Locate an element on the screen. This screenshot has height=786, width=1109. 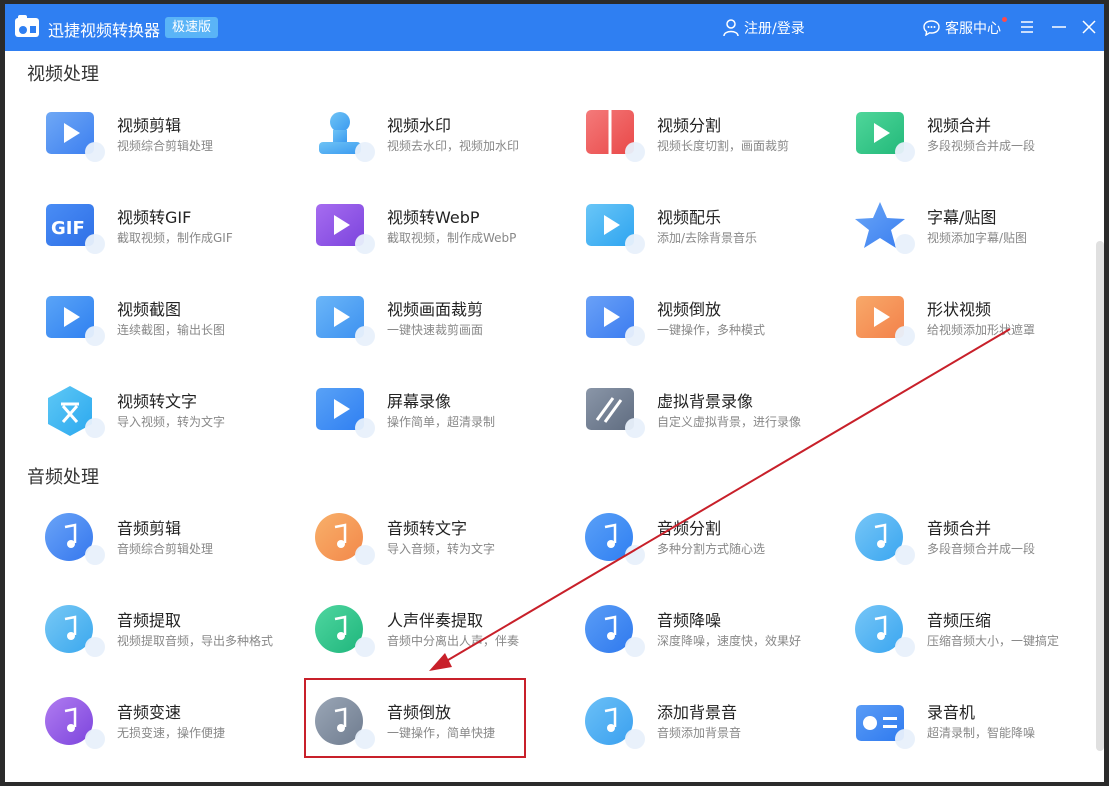
tool-tile-screen-record: 屏幕录像 操作简单，超清录制 is located at coordinates (444, 417).